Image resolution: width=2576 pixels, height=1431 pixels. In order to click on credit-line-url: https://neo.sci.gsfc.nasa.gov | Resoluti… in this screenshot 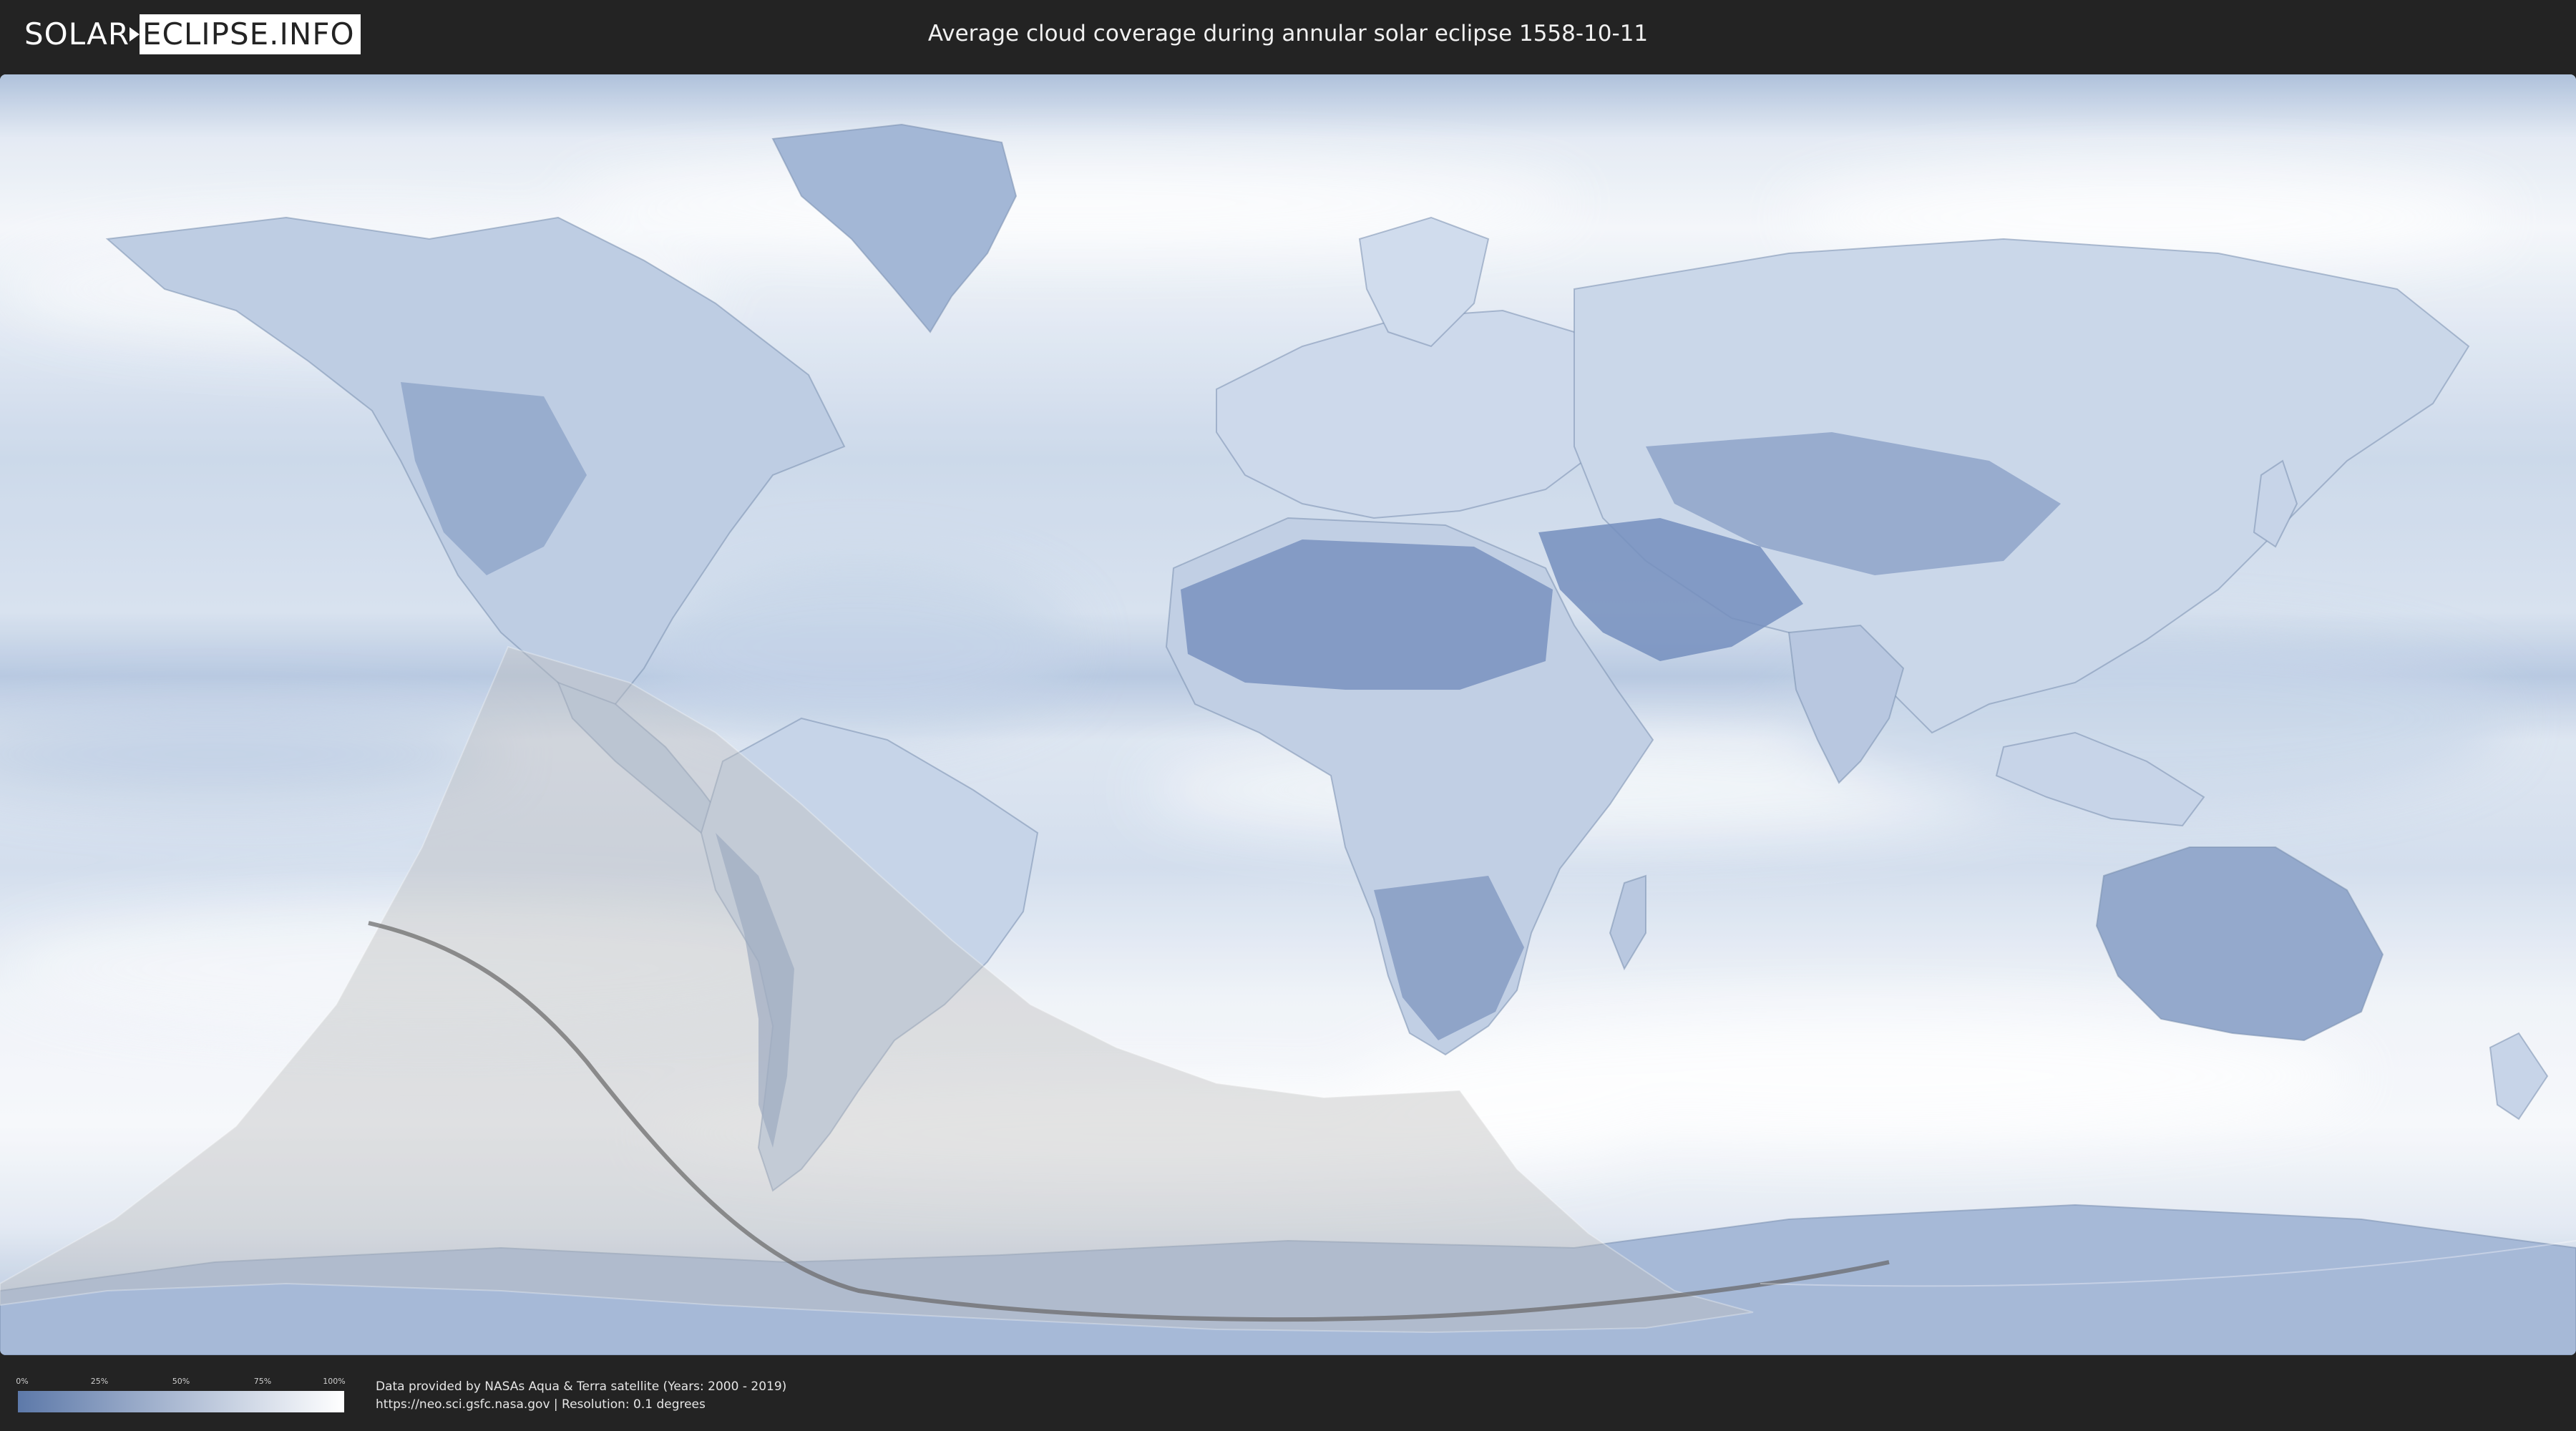, I will do `click(541, 1404)`.